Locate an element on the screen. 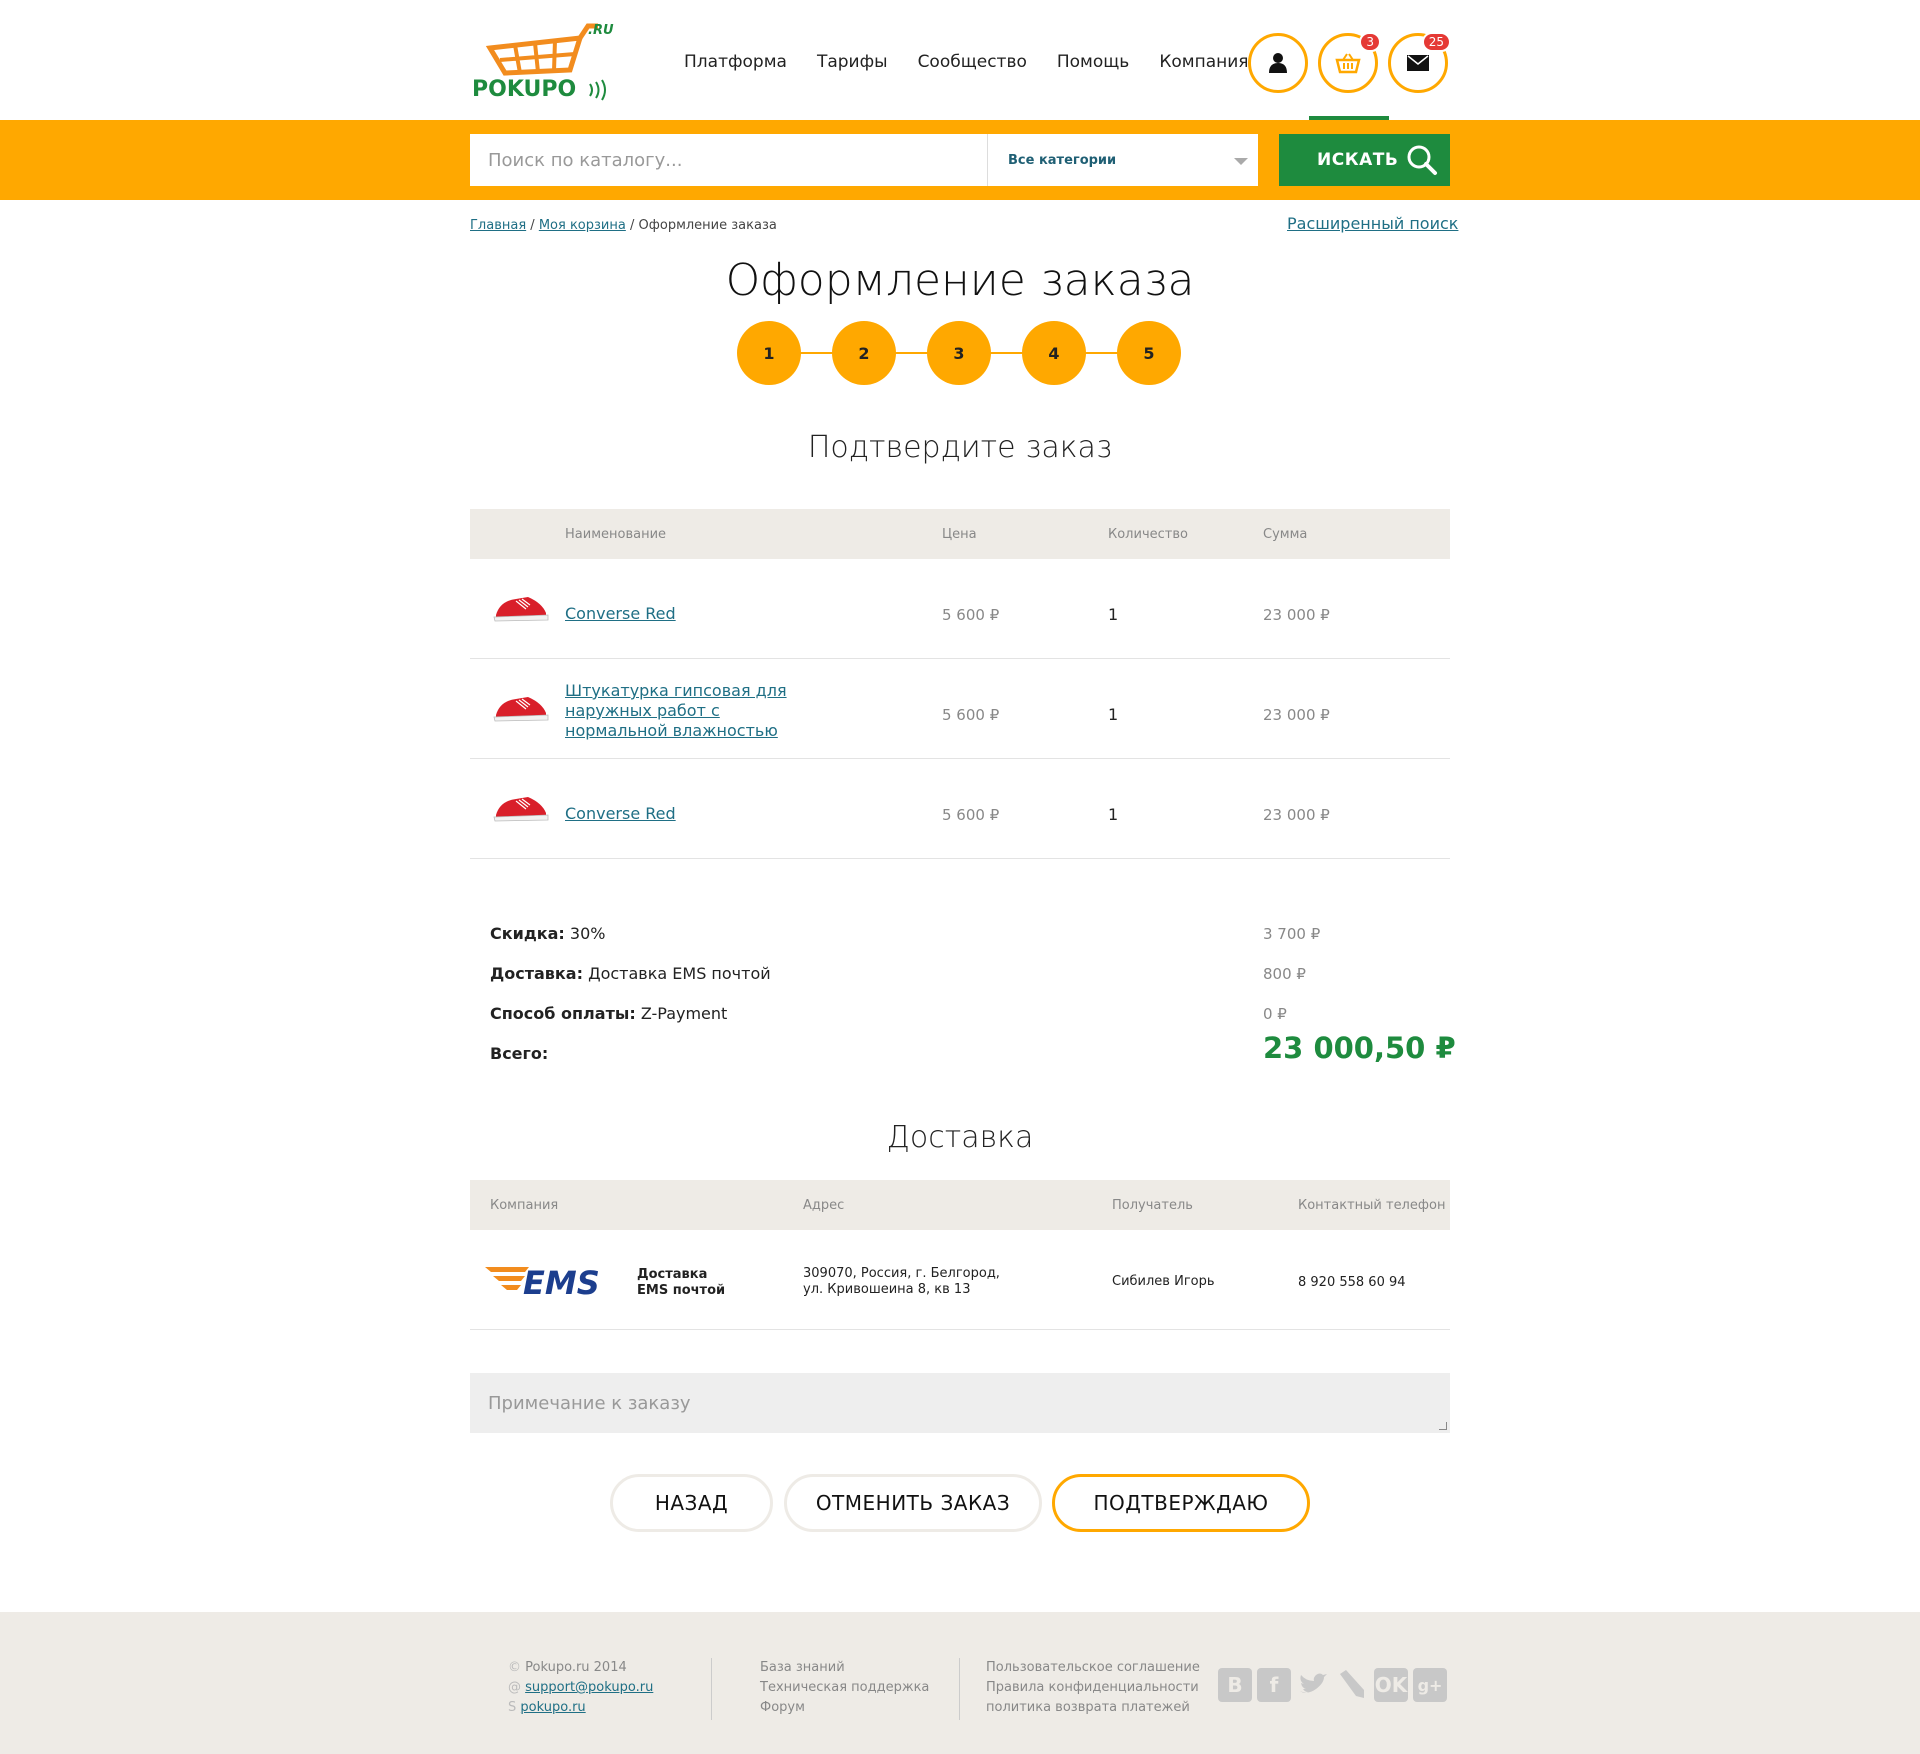 Image resolution: width=1920 pixels, height=1754 pixels. skype-link: pokupo.ru is located at coordinates (552, 1707).